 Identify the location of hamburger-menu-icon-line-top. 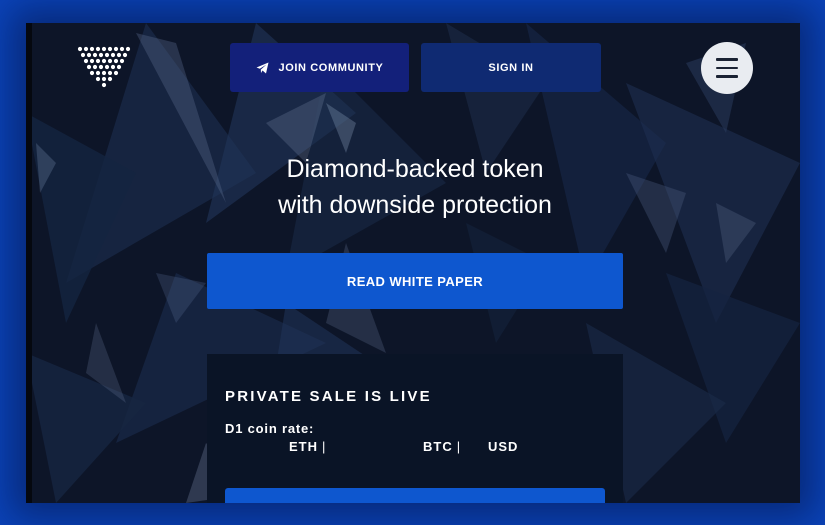
(727, 59).